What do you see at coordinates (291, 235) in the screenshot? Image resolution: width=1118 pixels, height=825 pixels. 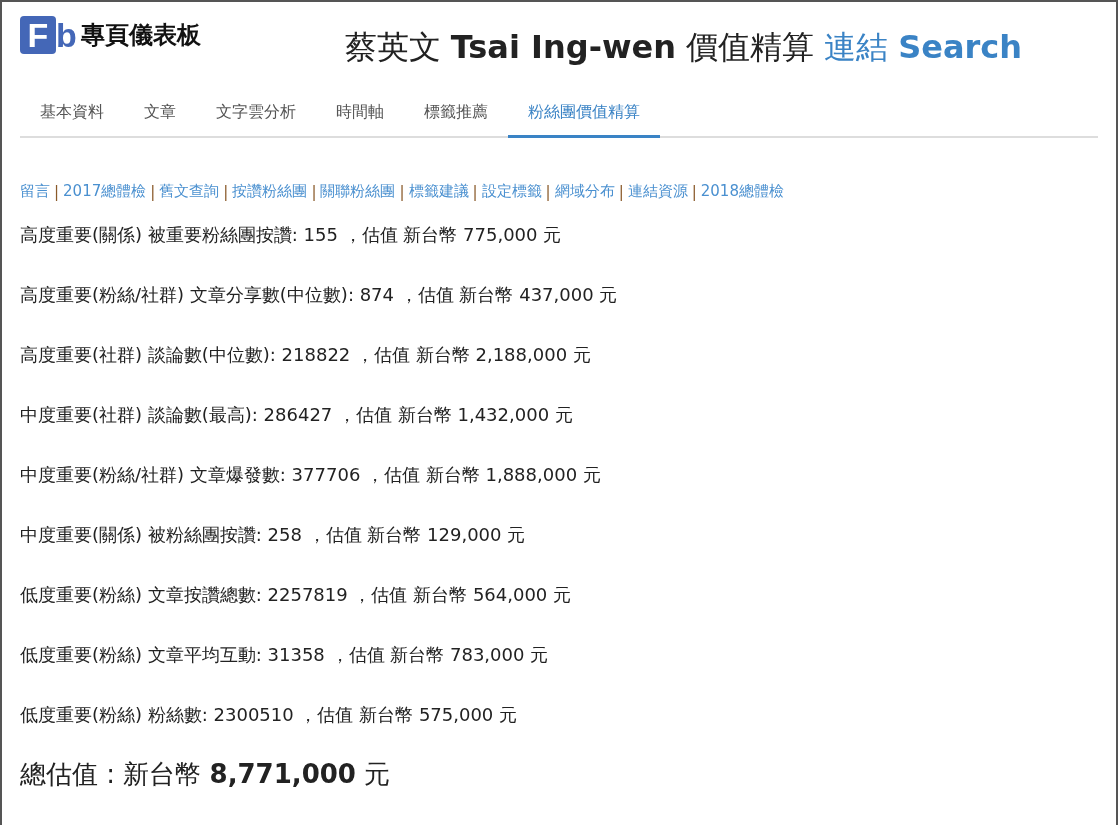 I see `valuation-line: 高度重要(關係) 被重要粉絲團按讚: 155 ，估值 新台幣 775,000 元` at bounding box center [291, 235].